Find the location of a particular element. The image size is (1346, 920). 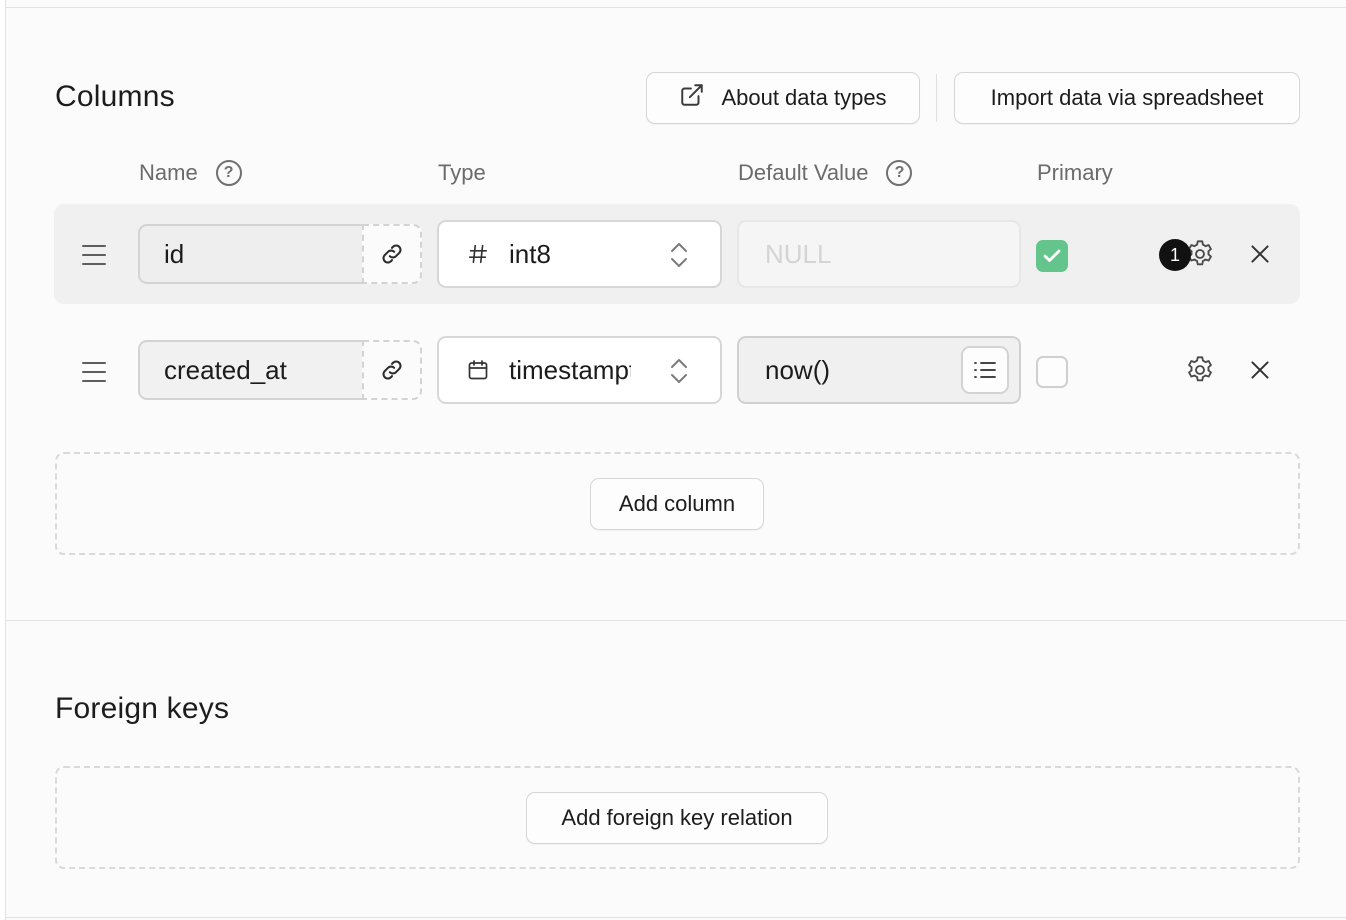

header-name-label: Name is located at coordinates (168, 172).